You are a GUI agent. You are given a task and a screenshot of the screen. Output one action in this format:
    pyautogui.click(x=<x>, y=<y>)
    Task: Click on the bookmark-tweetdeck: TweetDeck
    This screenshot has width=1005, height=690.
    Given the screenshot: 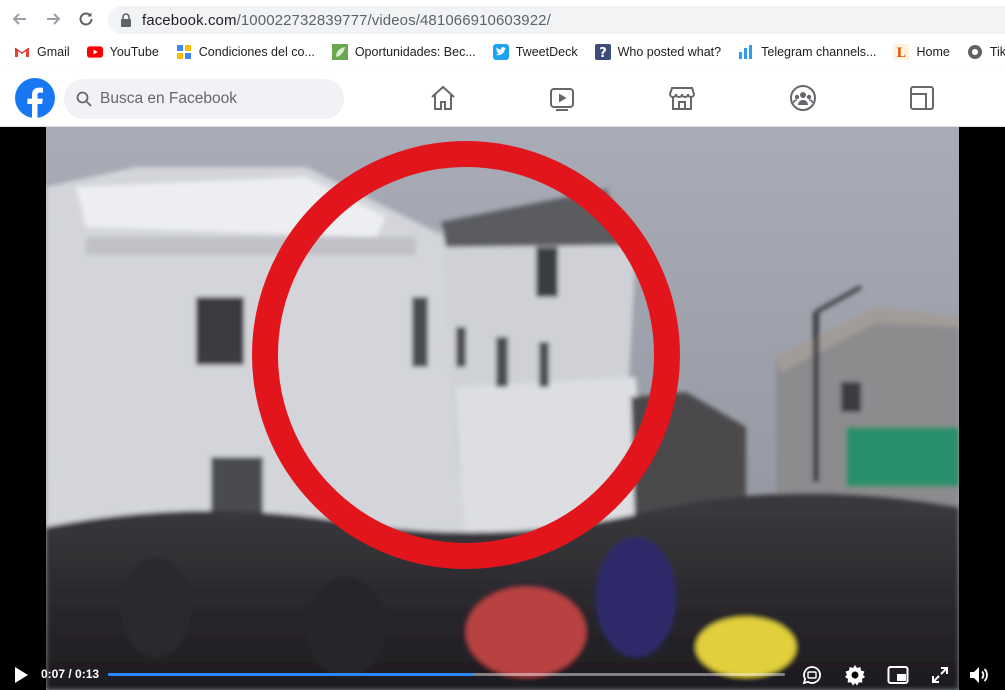 What is the action you would take?
    pyautogui.click(x=535, y=52)
    